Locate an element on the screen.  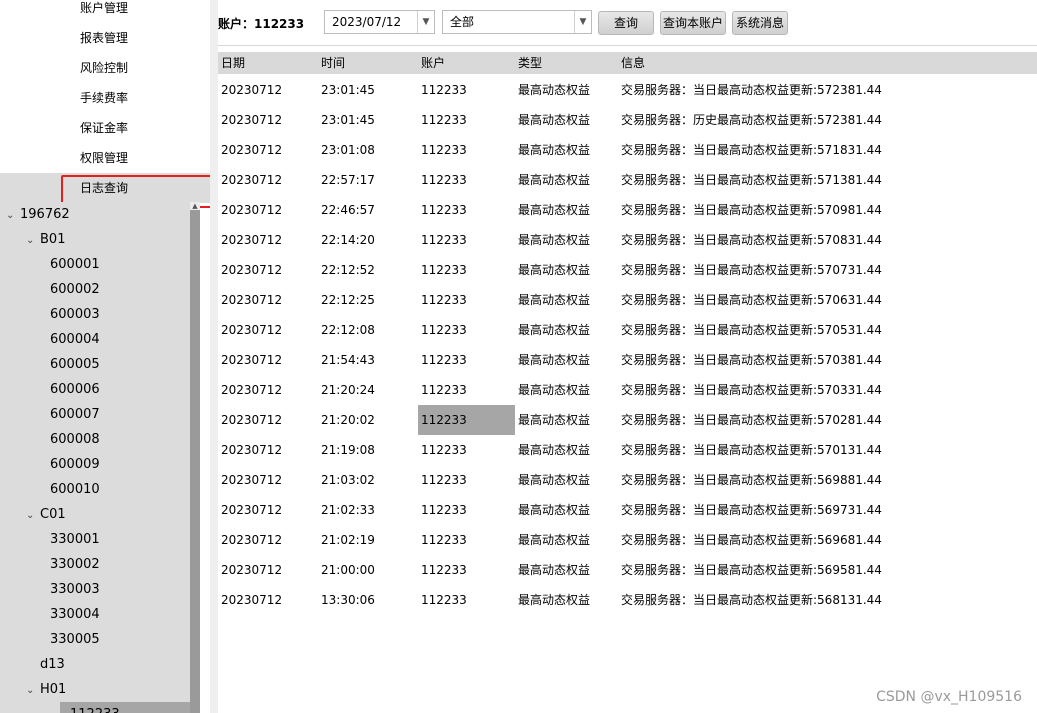
table-cell: 22:46:57 is located at coordinates (368, 210).